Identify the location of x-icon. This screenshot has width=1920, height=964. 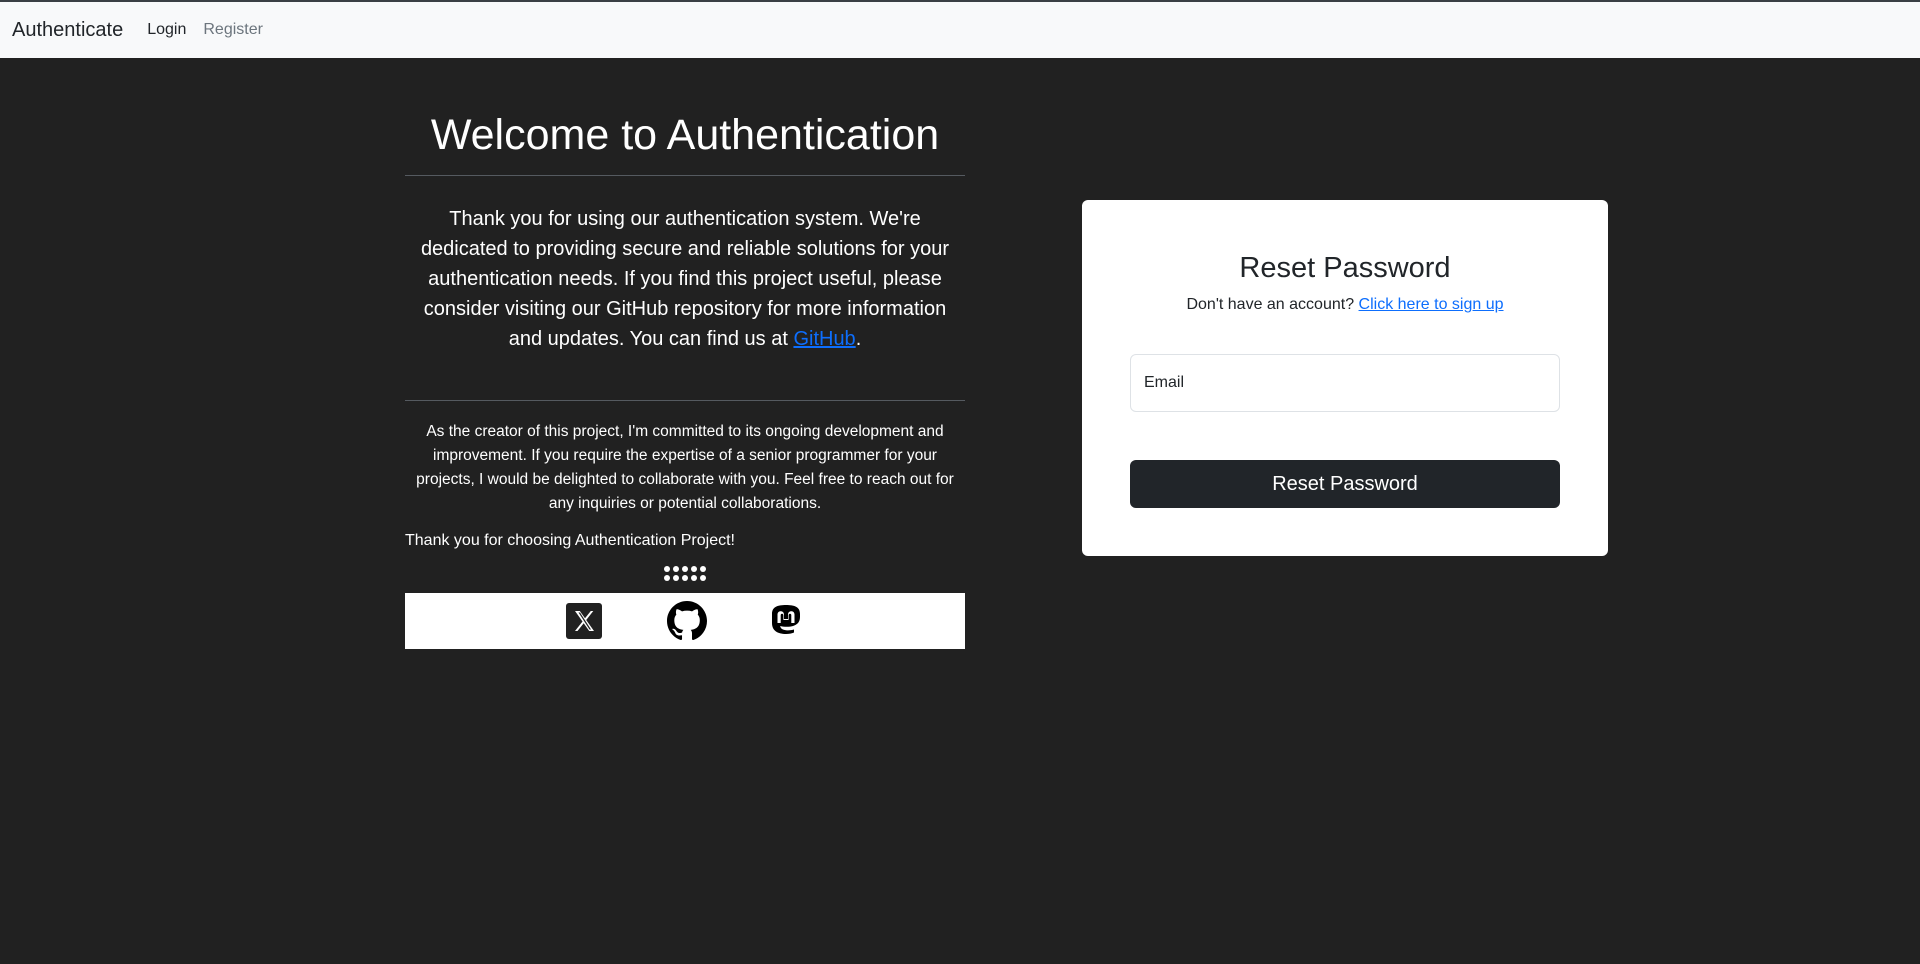
(584, 621).